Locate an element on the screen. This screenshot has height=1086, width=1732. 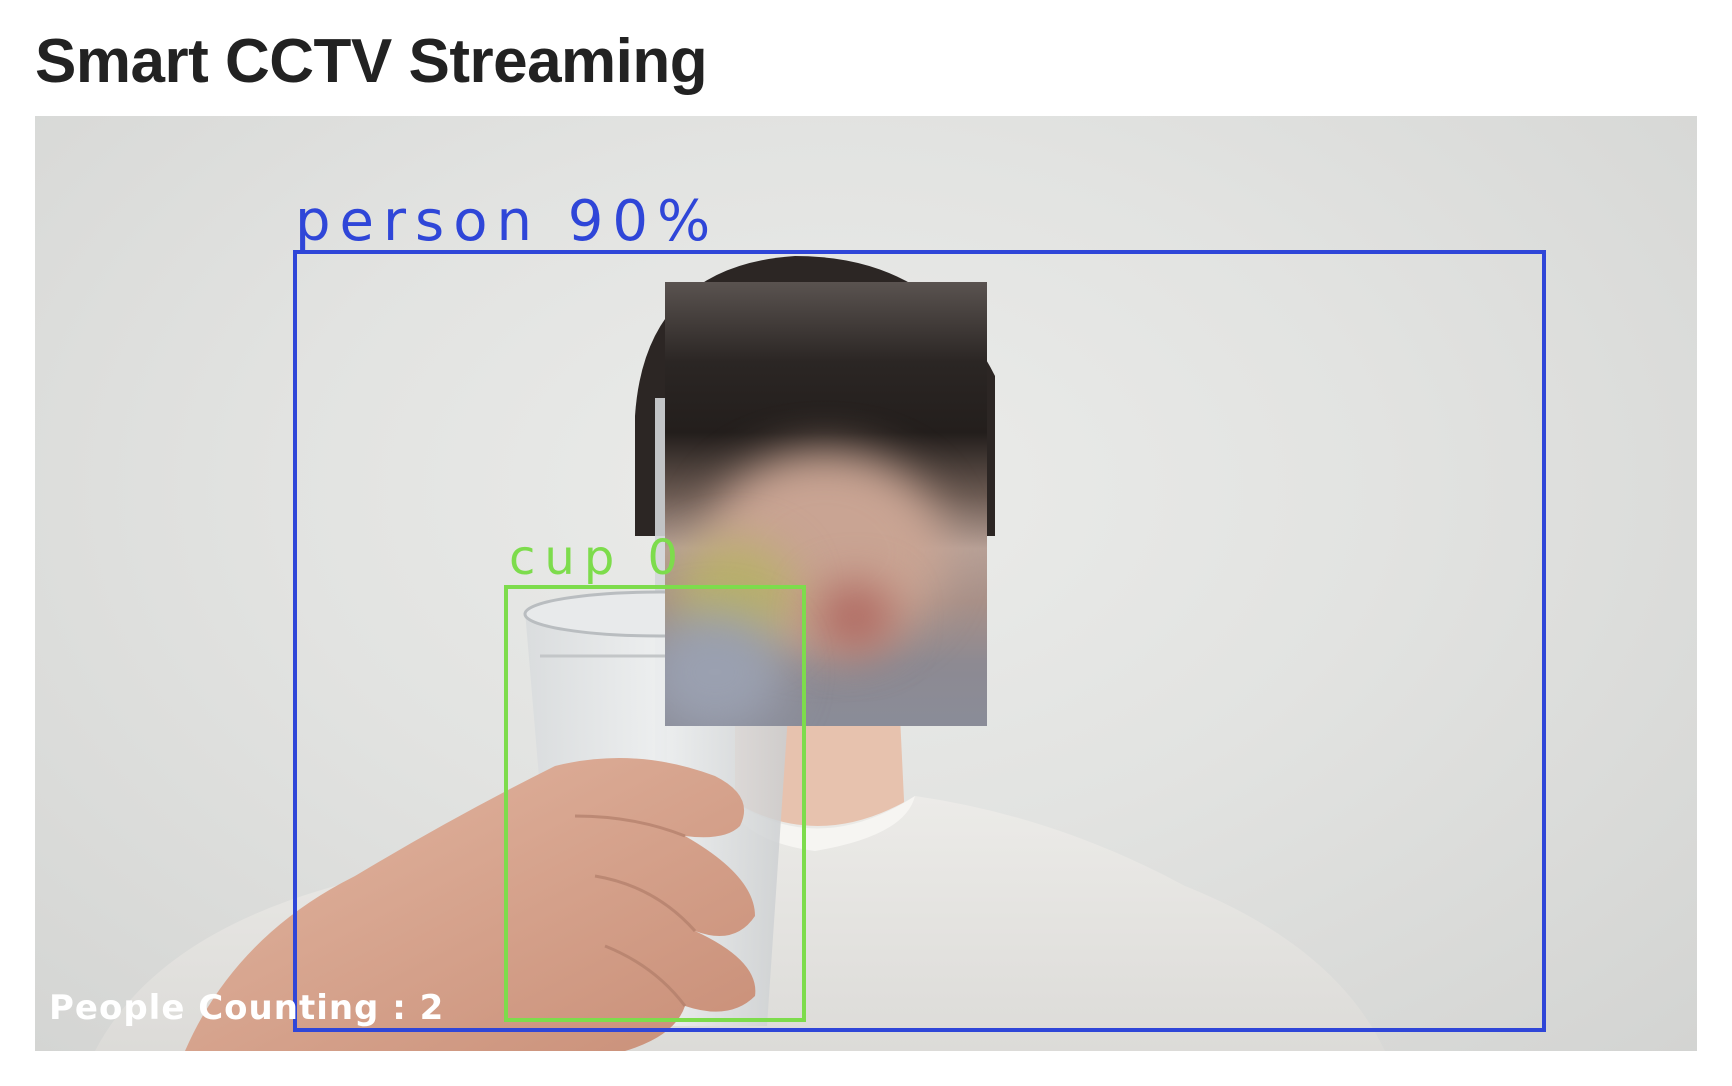
cup-detection-box is located at coordinates (655, 803).